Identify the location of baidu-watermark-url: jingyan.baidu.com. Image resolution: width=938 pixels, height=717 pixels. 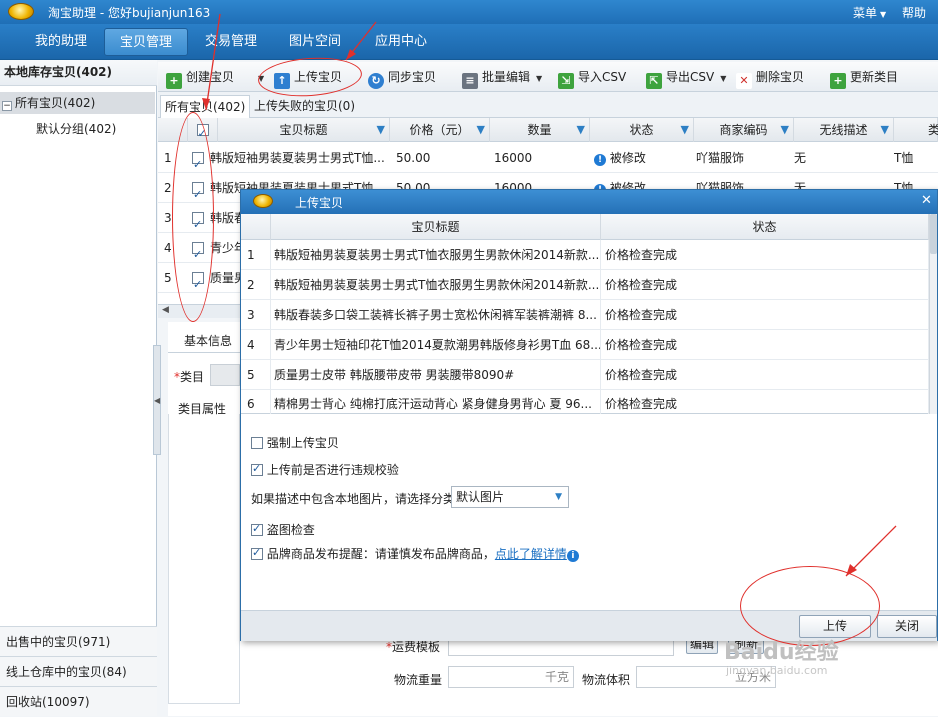
(777, 670).